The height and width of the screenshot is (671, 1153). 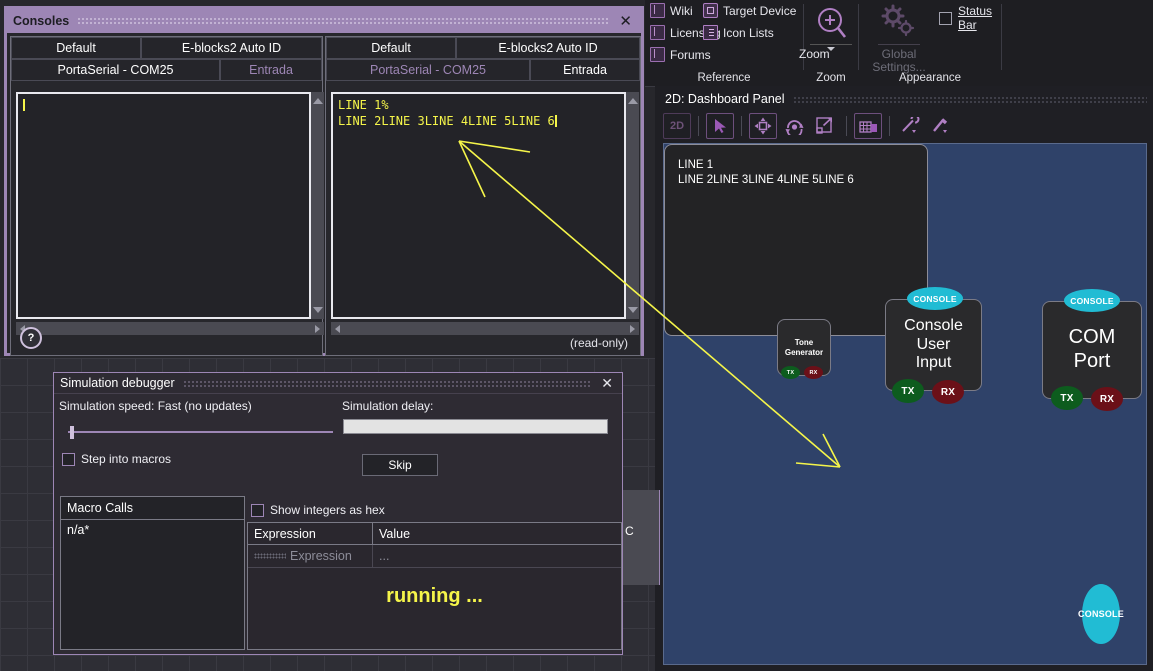 I want to click on zoom-button: Zoom, so click(x=831, y=31).